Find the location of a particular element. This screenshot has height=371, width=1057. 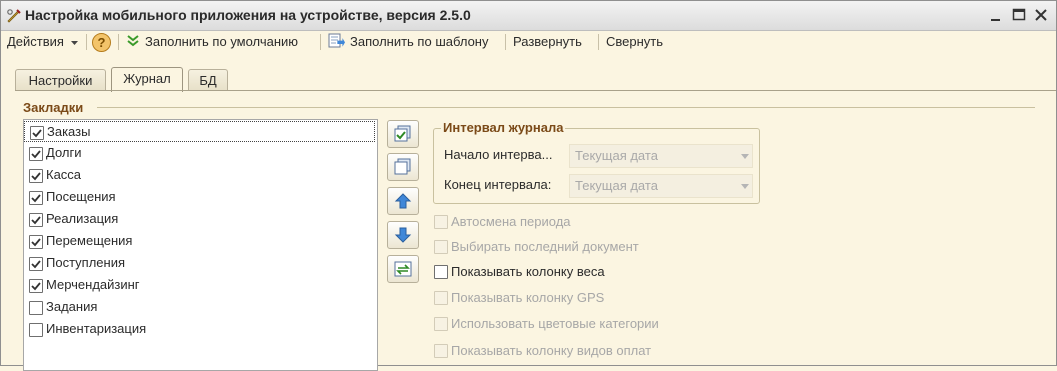

list-item-label: Заказы is located at coordinates (69, 131).